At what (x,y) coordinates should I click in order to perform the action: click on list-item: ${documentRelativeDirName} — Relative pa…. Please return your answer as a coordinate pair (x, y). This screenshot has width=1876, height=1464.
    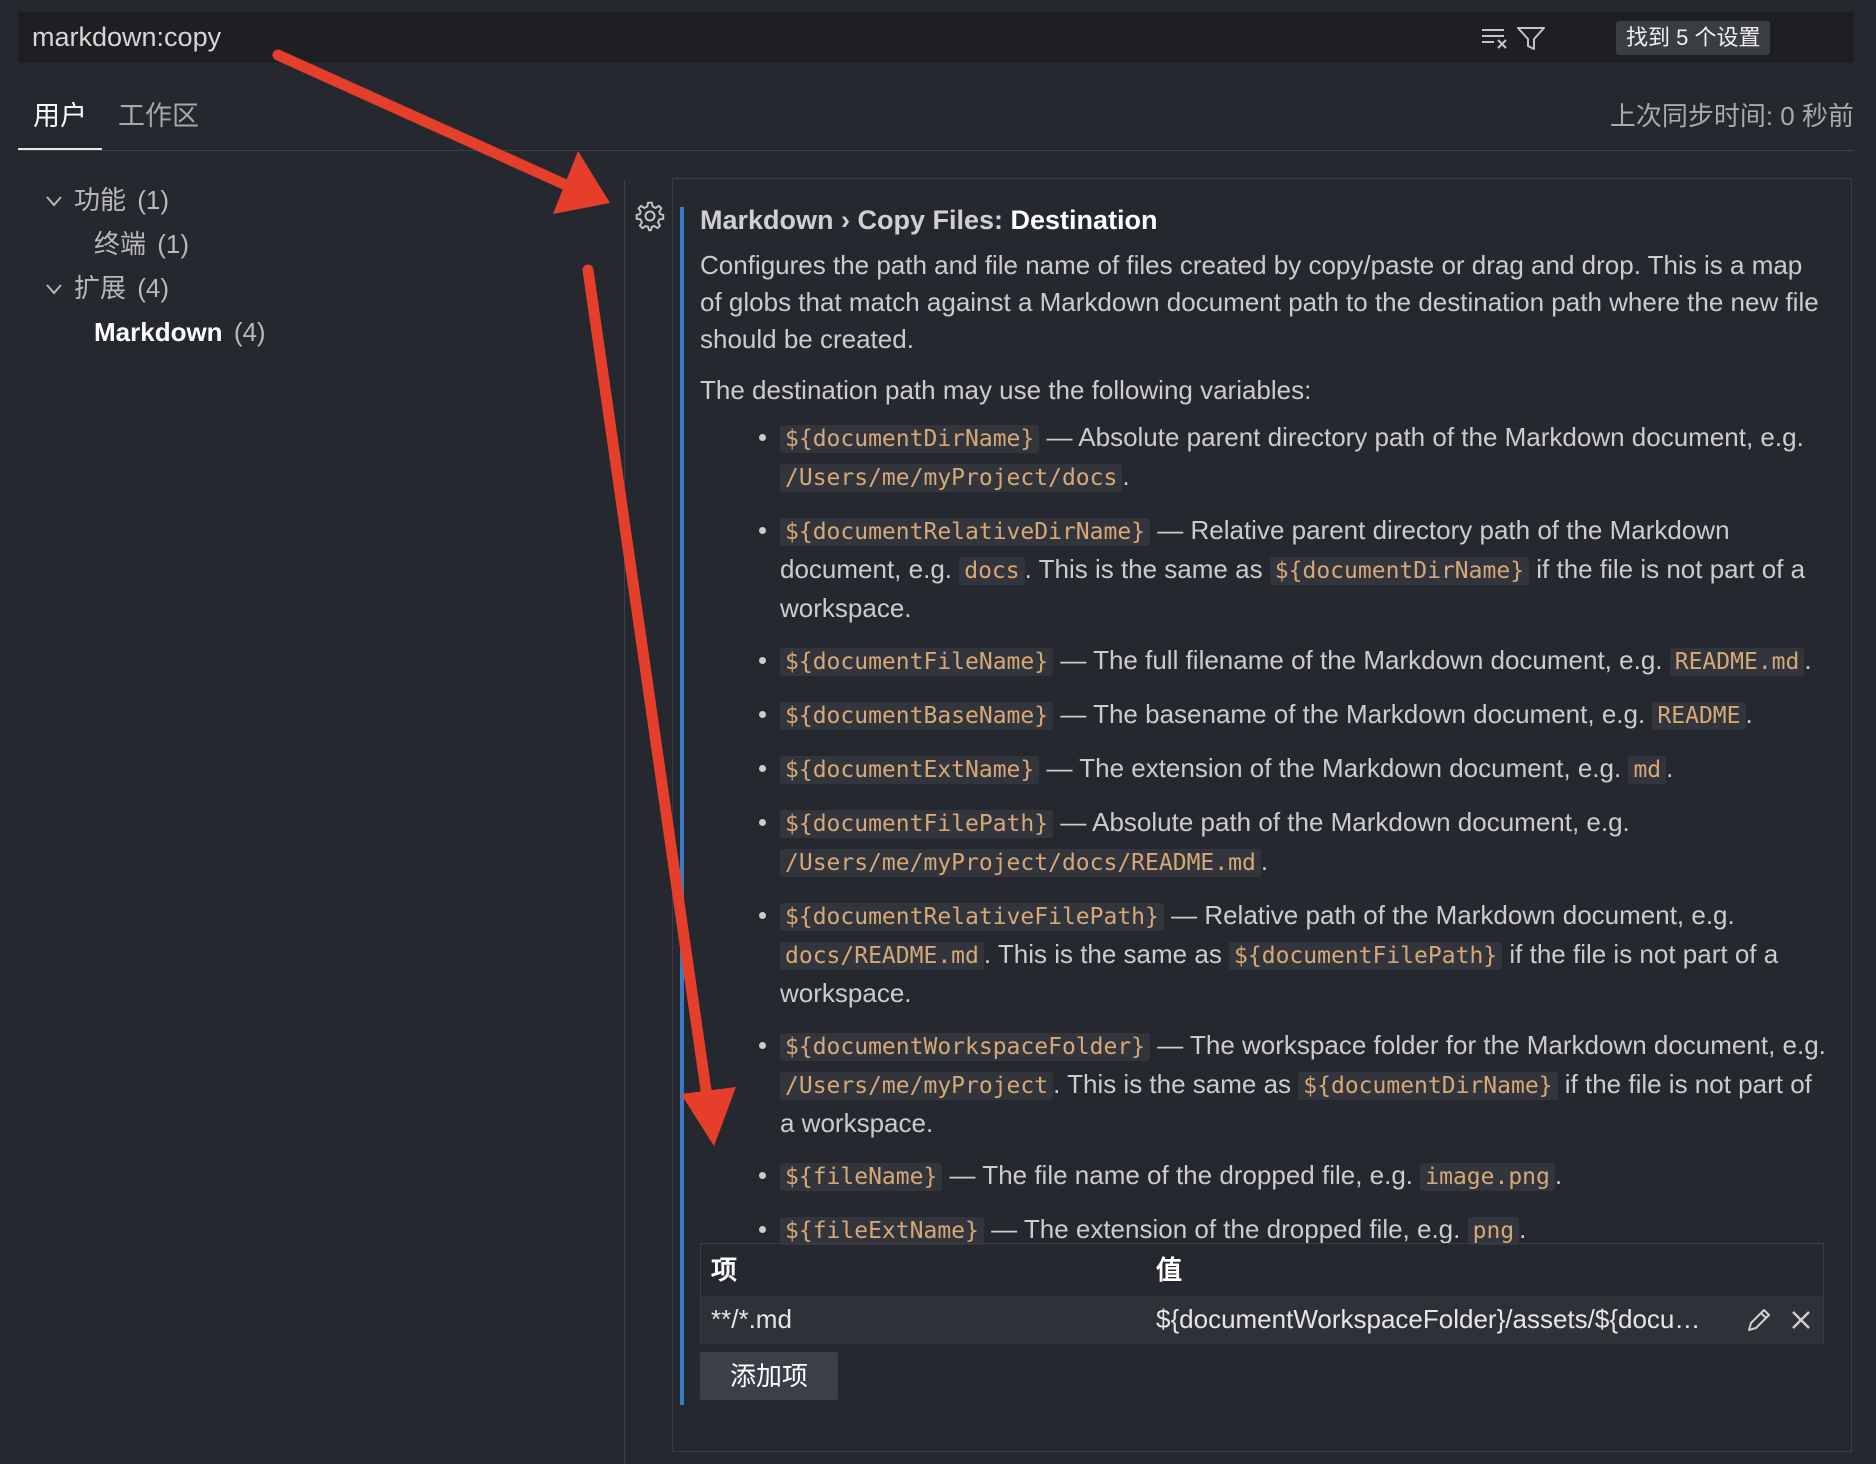
    Looking at the image, I should click on (1265, 569).